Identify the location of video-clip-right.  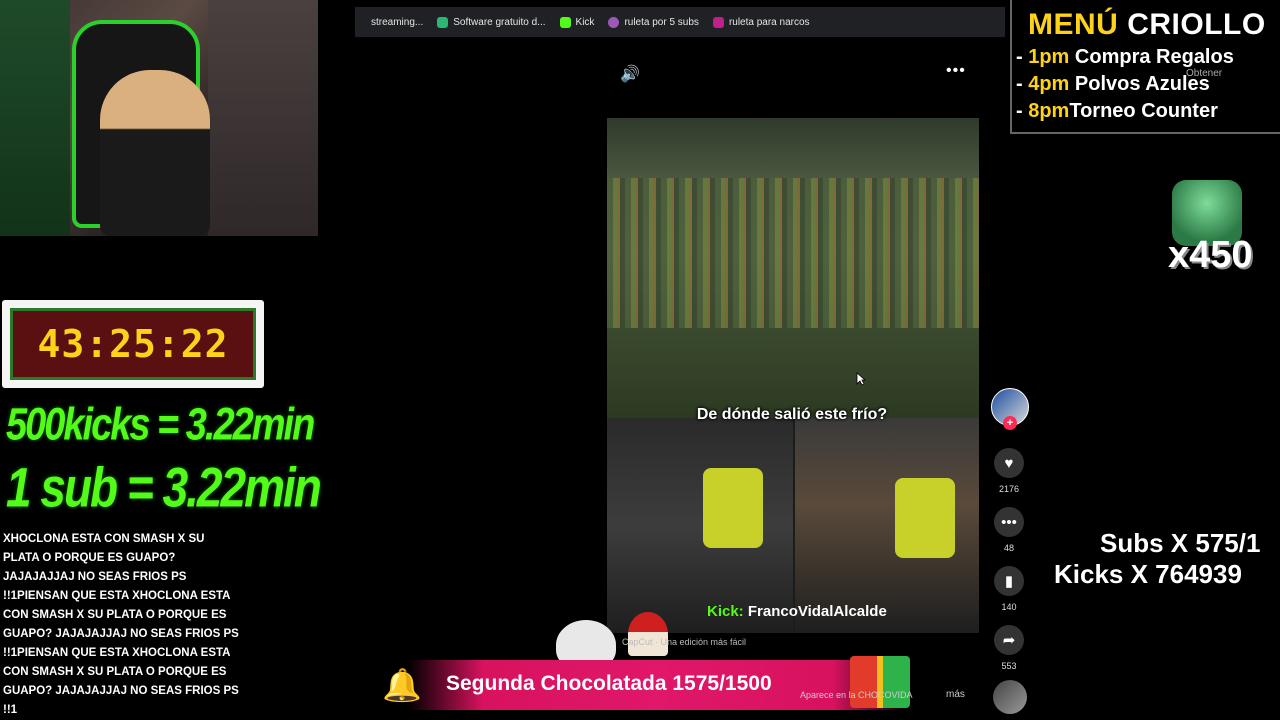
(887, 525).